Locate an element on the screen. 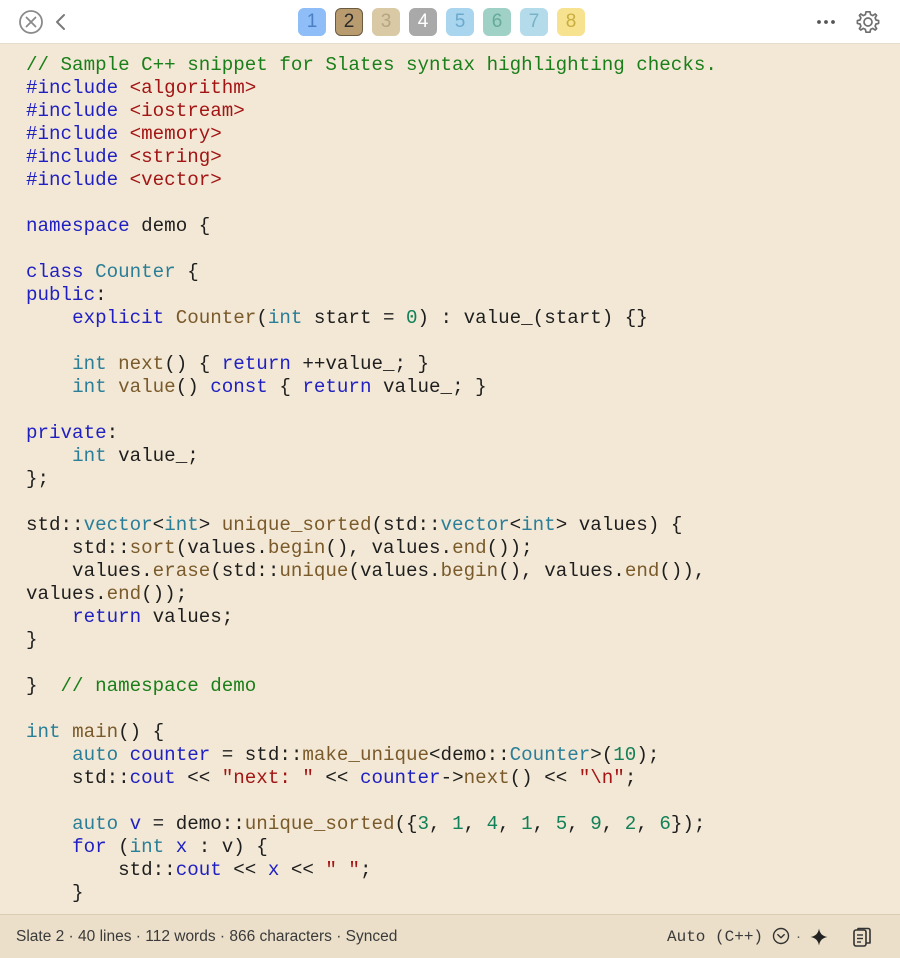 This screenshot has height=958, width=900. code-line: for (int x : v) { is located at coordinates (371, 847).